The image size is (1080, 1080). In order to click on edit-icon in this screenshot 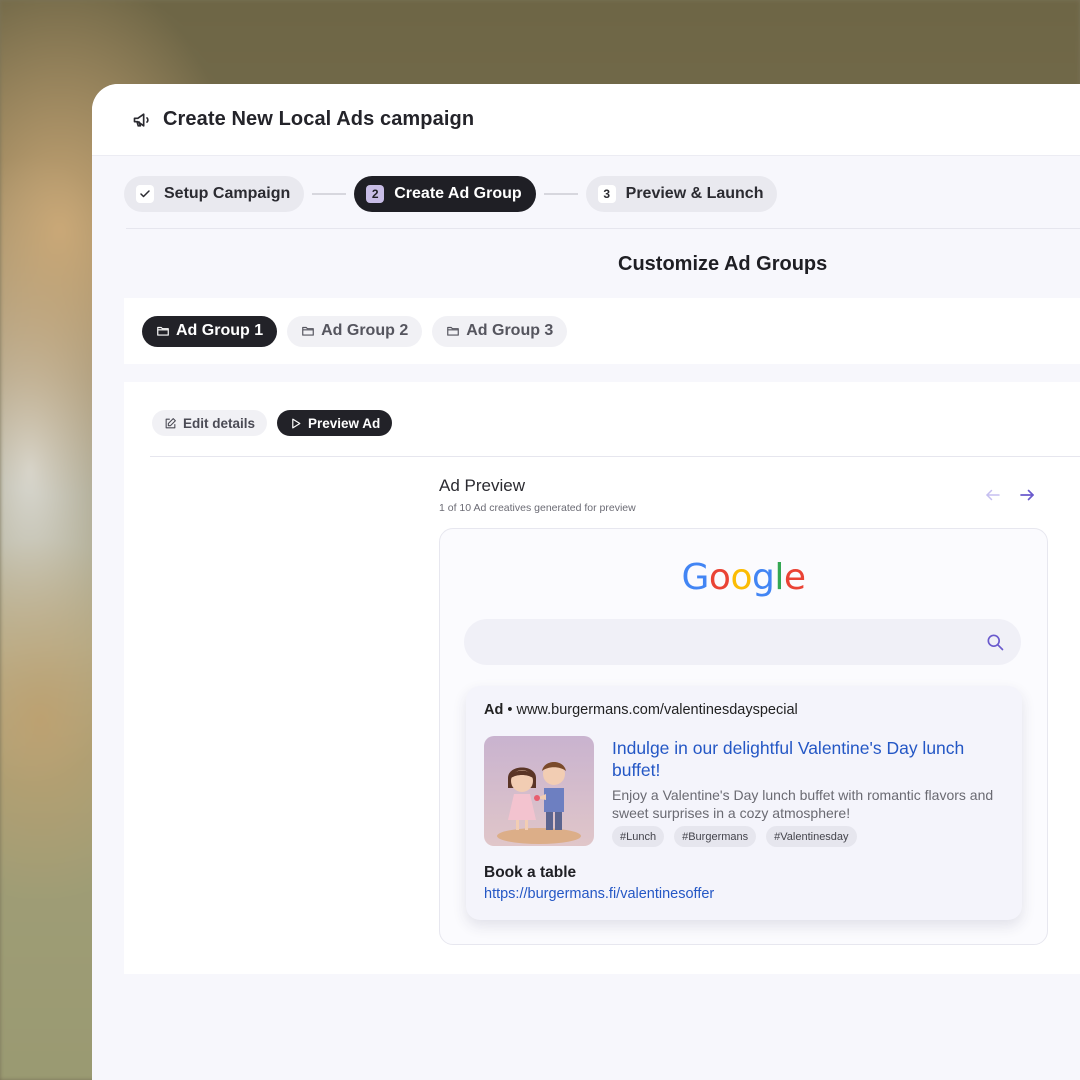, I will do `click(170, 423)`.